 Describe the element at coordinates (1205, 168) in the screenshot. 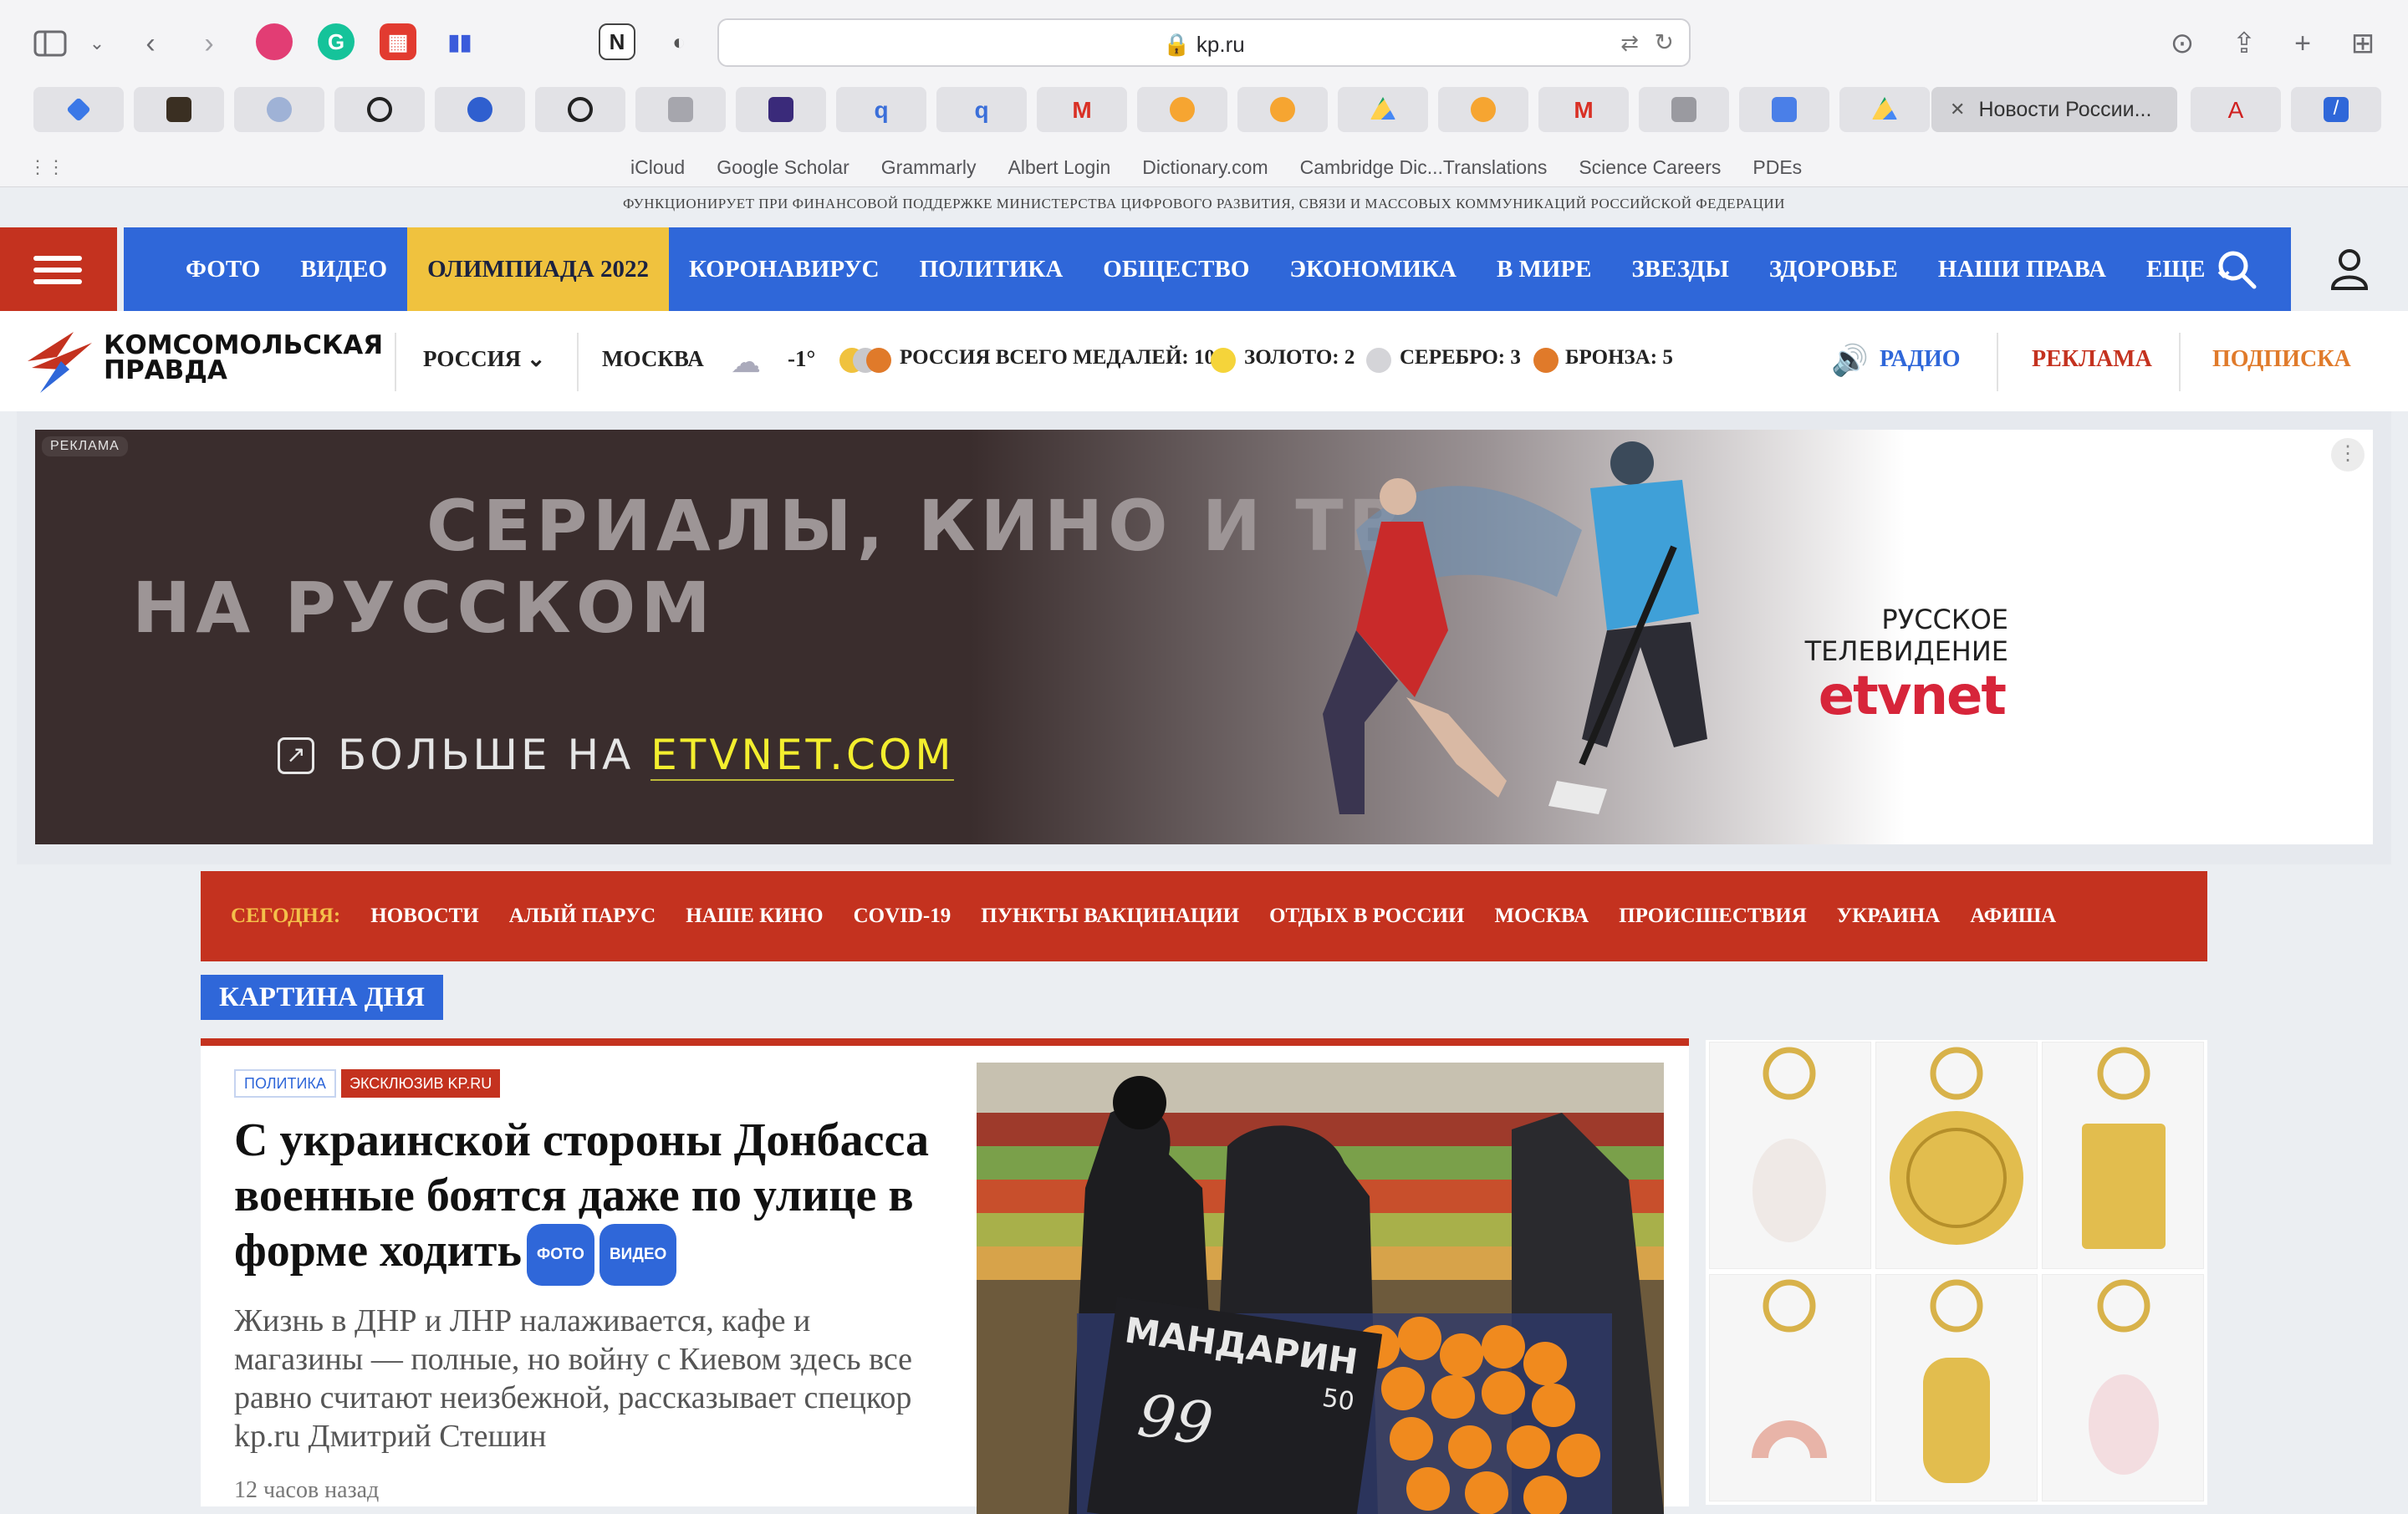

I see `bookmark-item: Dictionary.com` at that location.